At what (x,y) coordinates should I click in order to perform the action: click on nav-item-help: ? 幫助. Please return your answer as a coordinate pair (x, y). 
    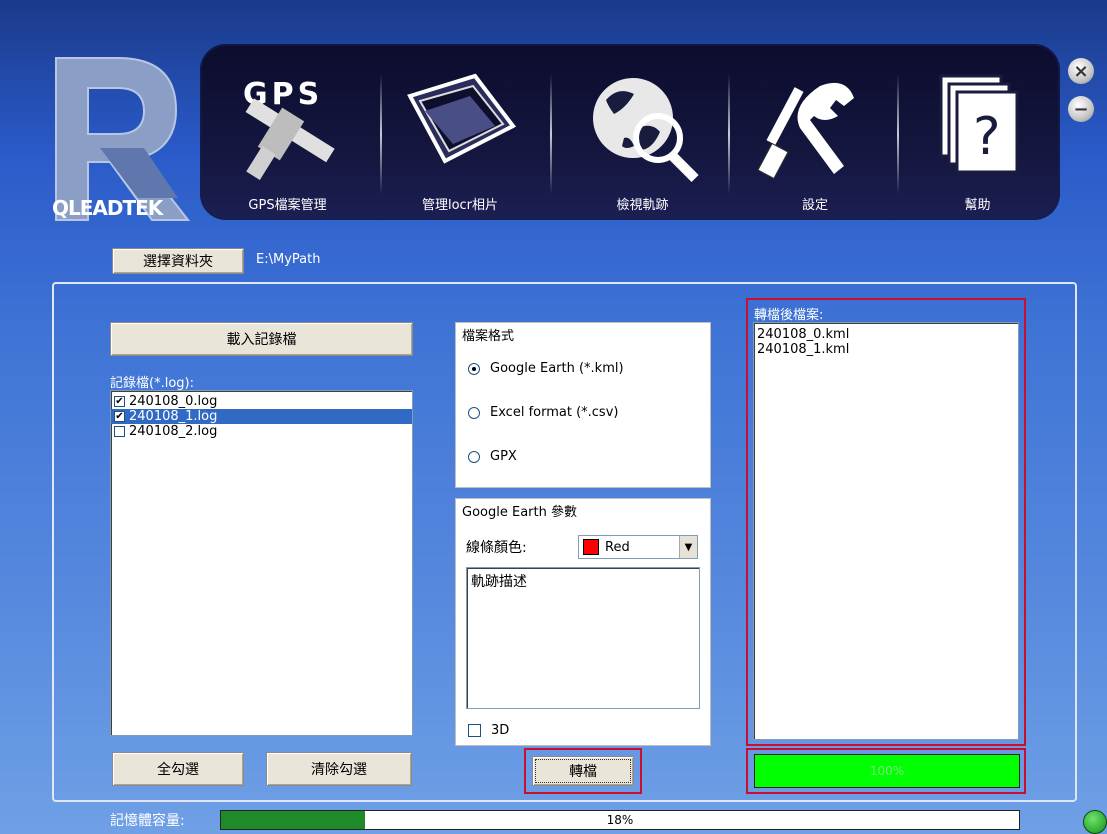
    Looking at the image, I should click on (977, 132).